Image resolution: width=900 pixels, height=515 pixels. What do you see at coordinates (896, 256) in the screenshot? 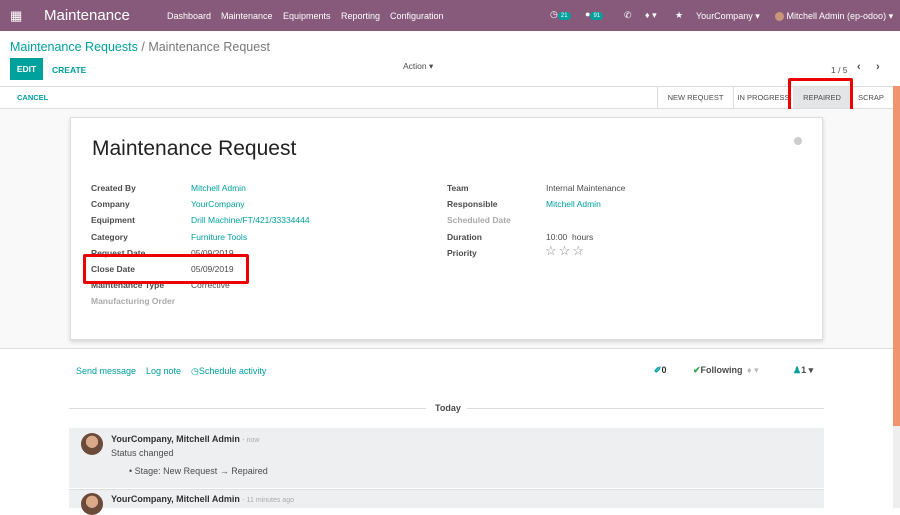
I see `scrollbar-thumb` at bounding box center [896, 256].